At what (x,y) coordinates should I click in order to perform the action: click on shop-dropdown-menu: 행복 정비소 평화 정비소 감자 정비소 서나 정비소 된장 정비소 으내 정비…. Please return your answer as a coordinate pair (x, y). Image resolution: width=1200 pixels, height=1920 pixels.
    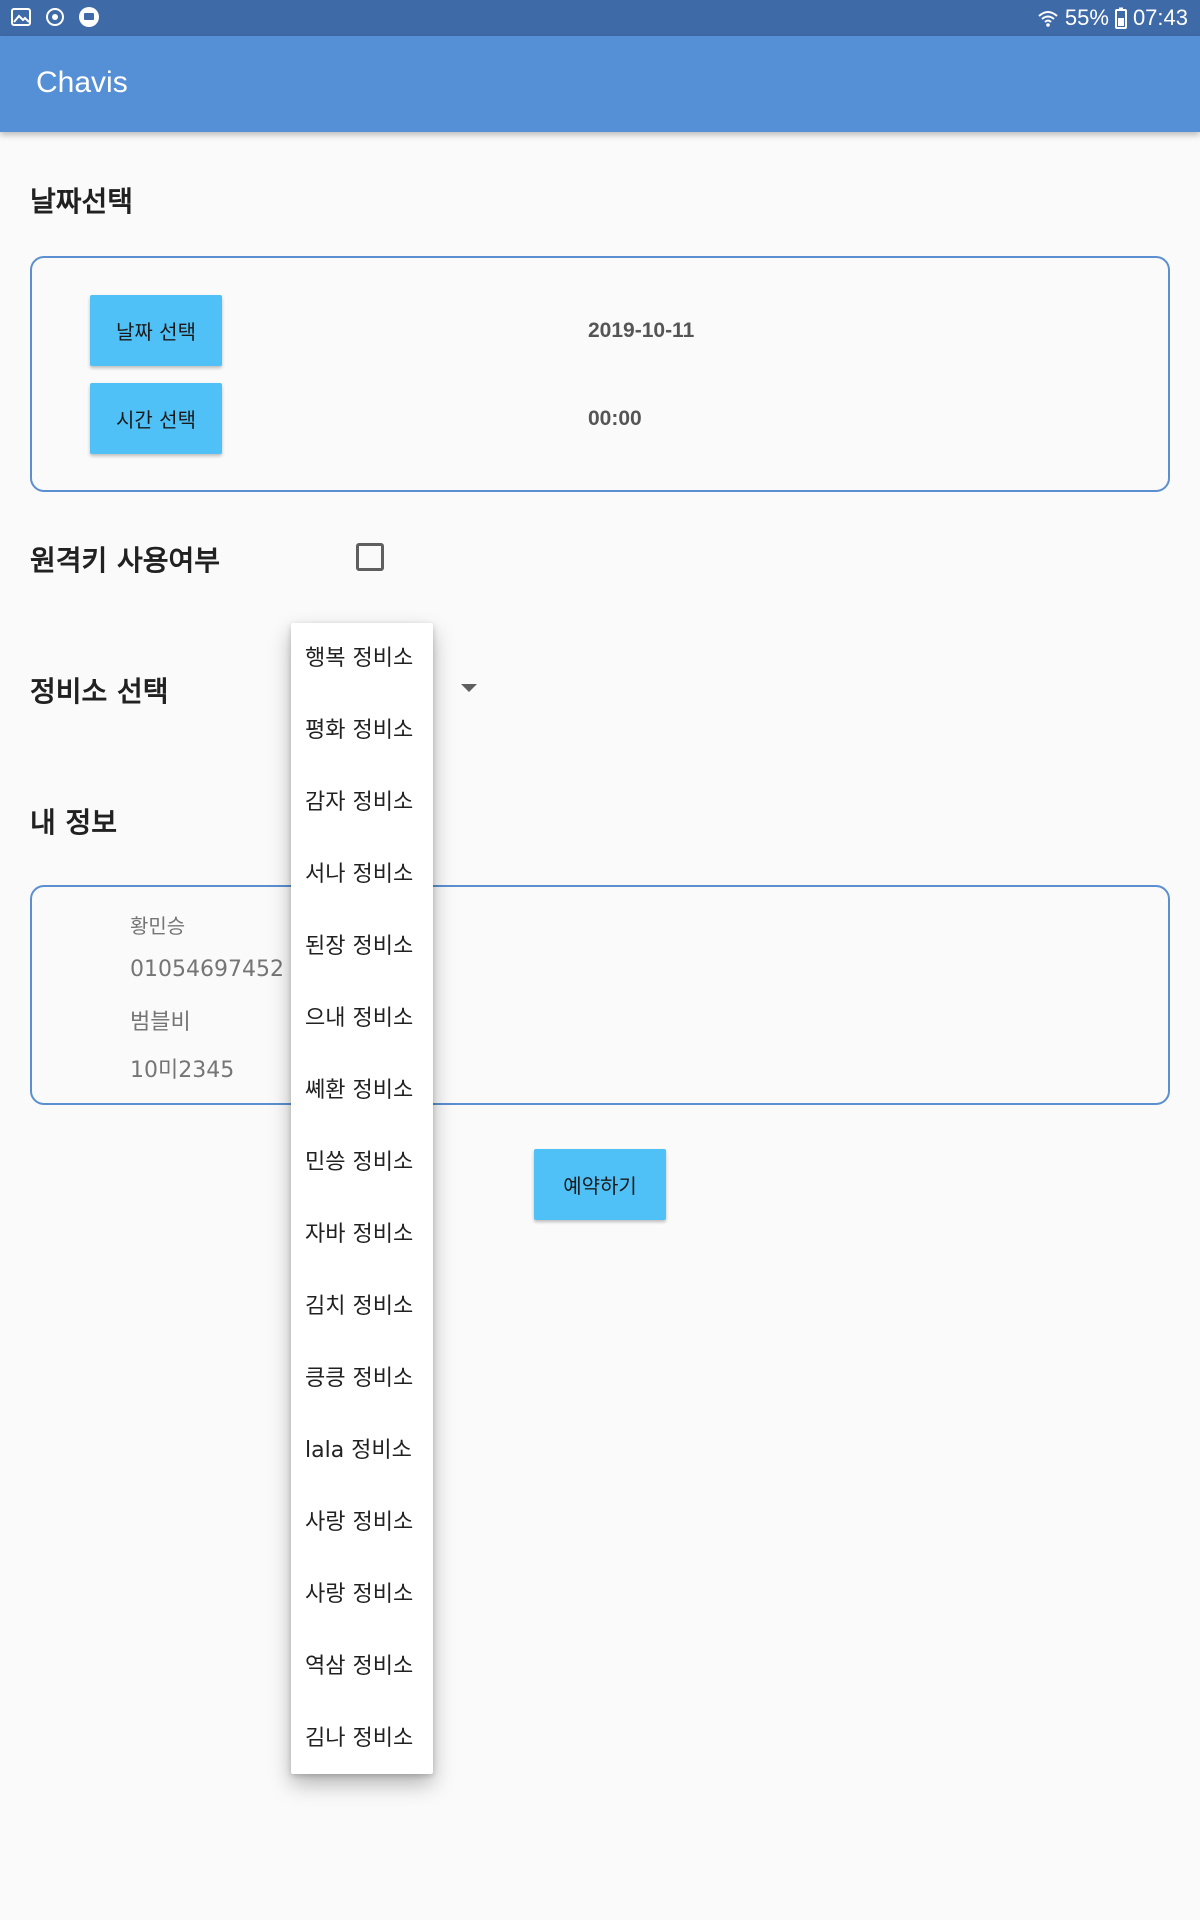
    Looking at the image, I should click on (362, 1198).